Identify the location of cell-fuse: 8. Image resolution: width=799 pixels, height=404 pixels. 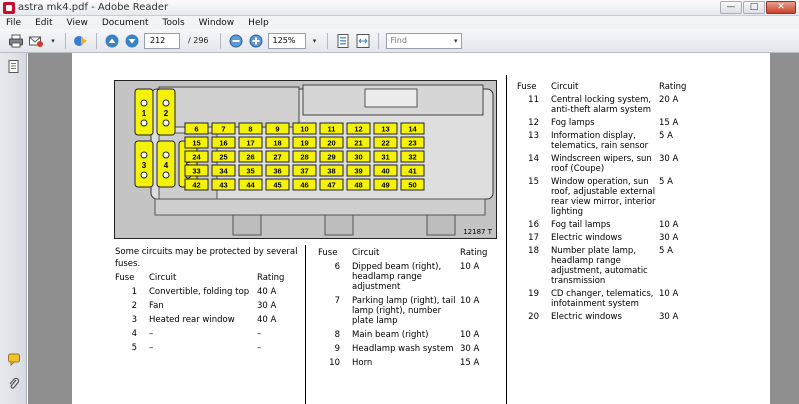
(337, 335).